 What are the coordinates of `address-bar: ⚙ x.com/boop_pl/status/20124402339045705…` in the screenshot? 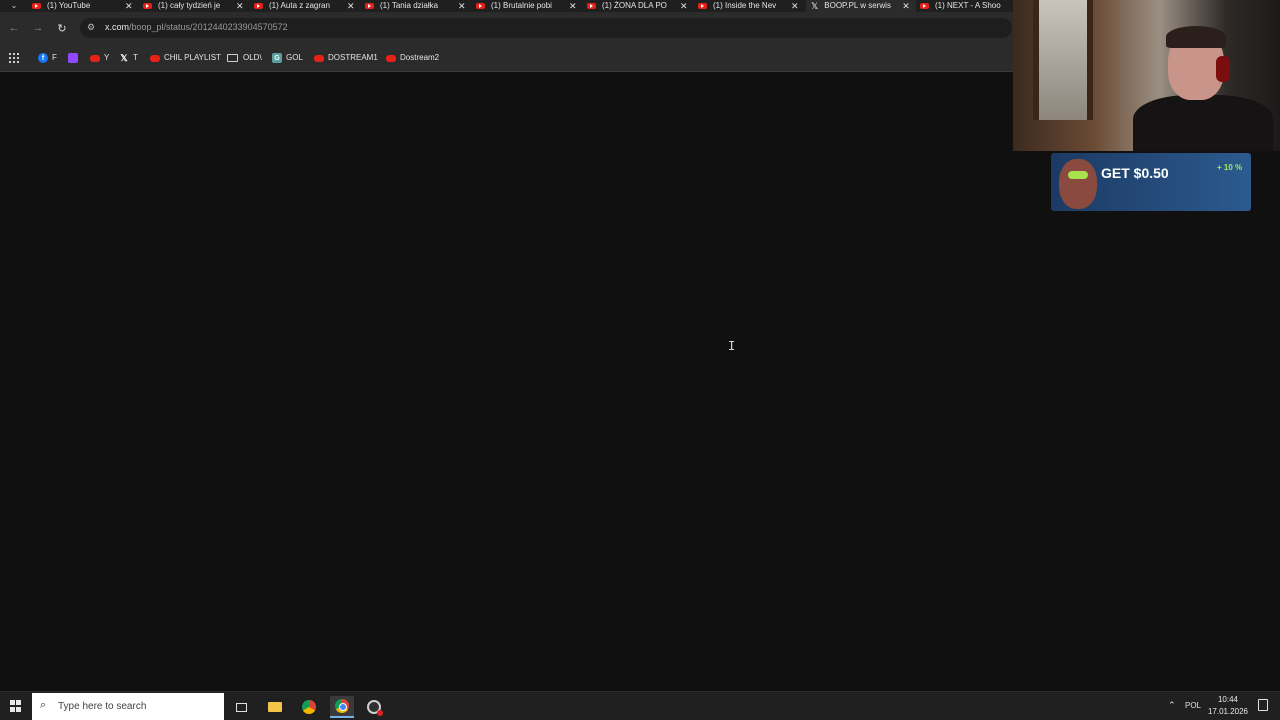 It's located at (546, 28).